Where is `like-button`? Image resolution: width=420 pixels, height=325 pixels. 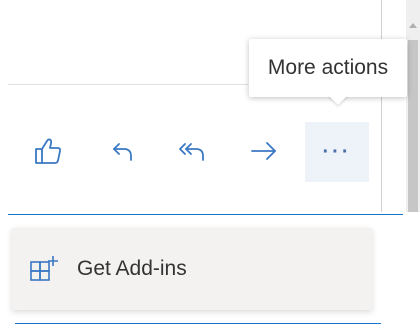
like-button is located at coordinates (48, 151).